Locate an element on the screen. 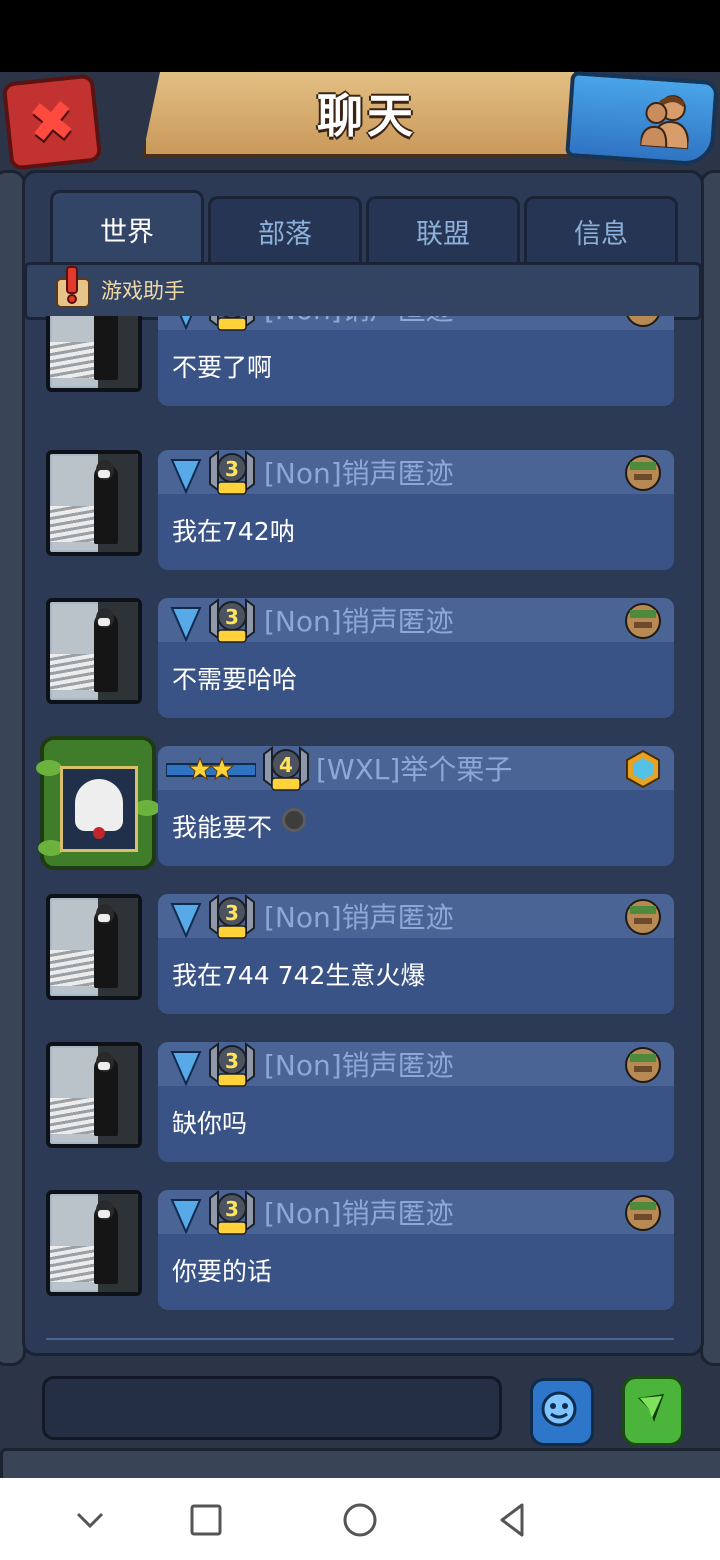 The width and height of the screenshot is (720, 1560). emoji-icon is located at coordinates (559, 1409).